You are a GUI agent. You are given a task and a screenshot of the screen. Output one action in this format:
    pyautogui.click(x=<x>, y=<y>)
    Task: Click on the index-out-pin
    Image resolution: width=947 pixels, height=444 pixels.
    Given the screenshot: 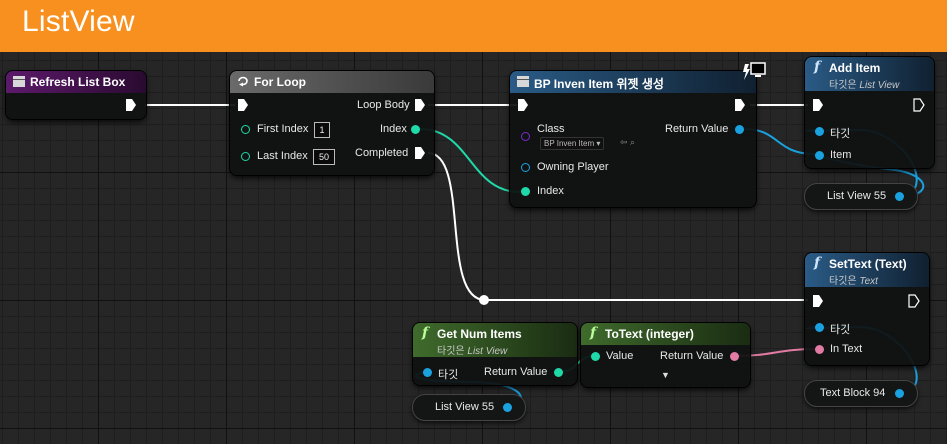 What is the action you would take?
    pyautogui.click(x=415, y=129)
    